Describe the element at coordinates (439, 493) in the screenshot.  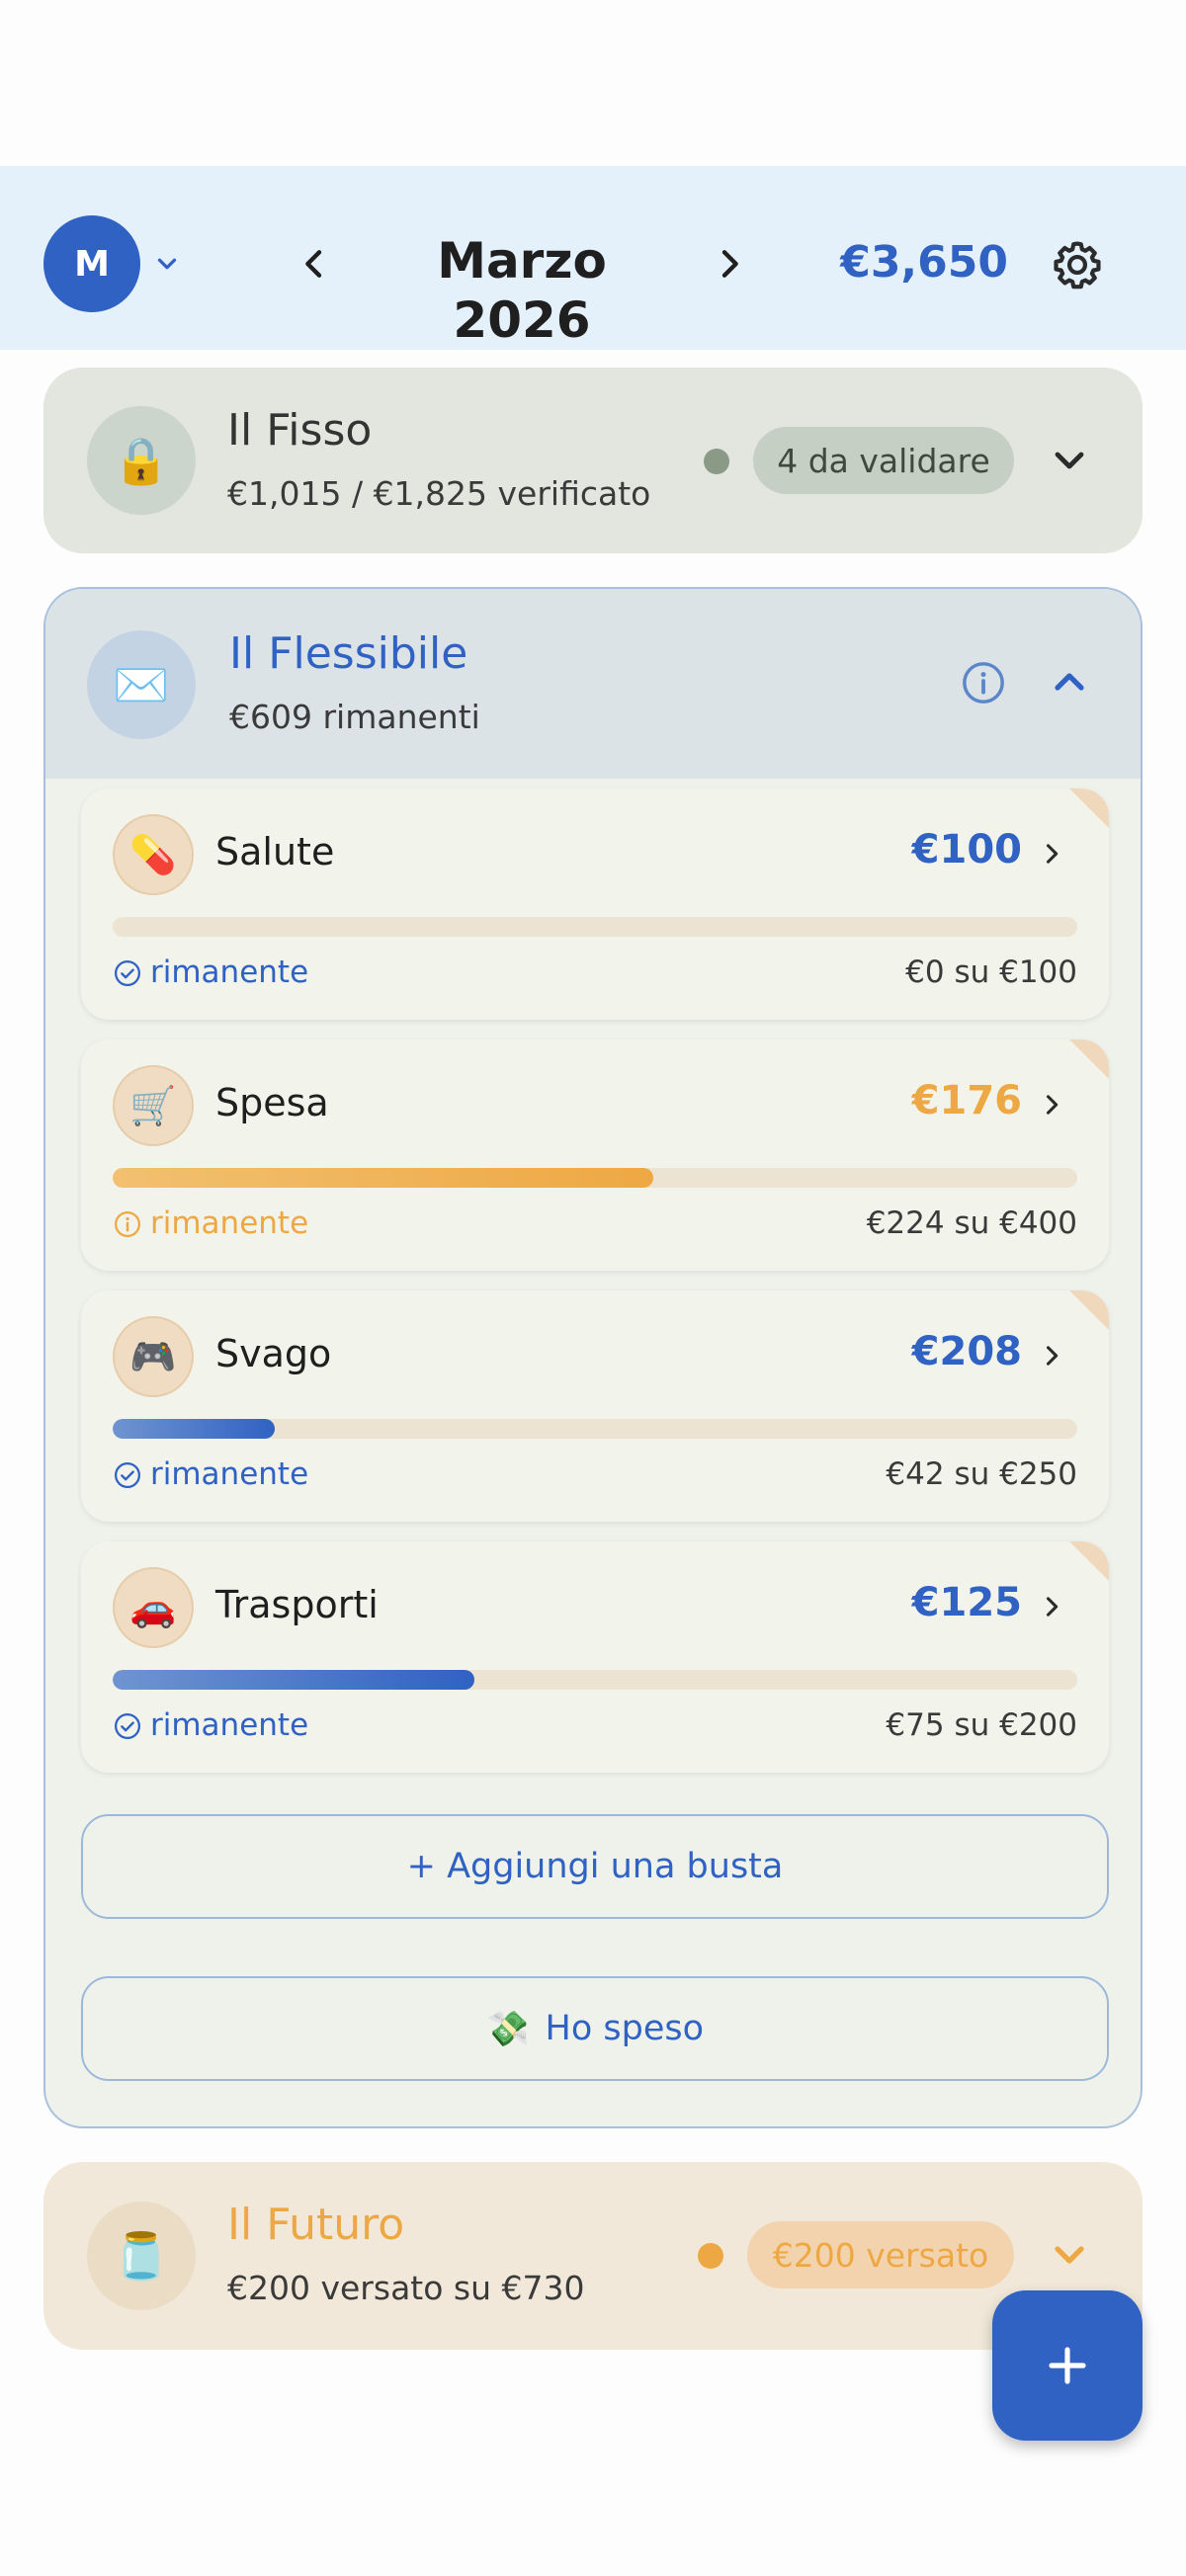
I see `fisso-subtitle: €1,015 / €1,825 verificato` at that location.